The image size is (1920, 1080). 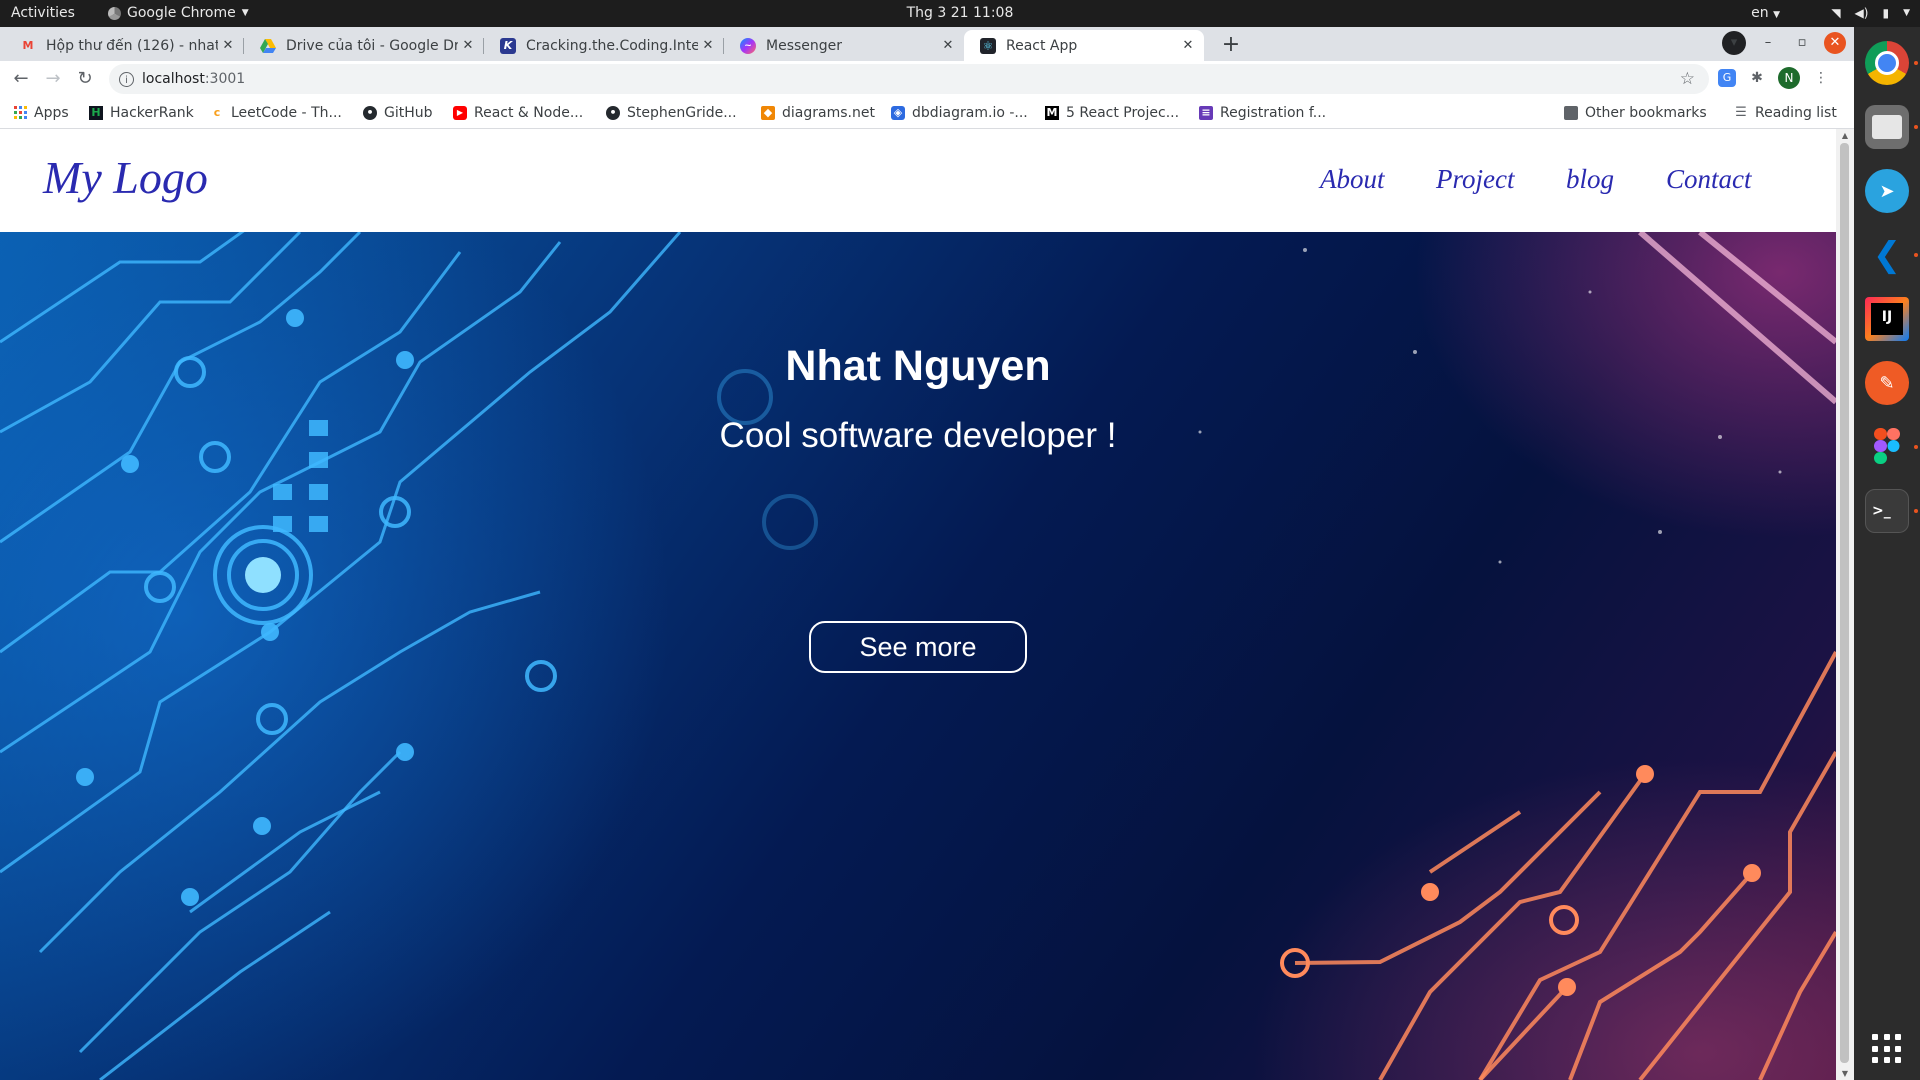 I want to click on bookmark-star-icon: ☆, so click(x=1687, y=79).